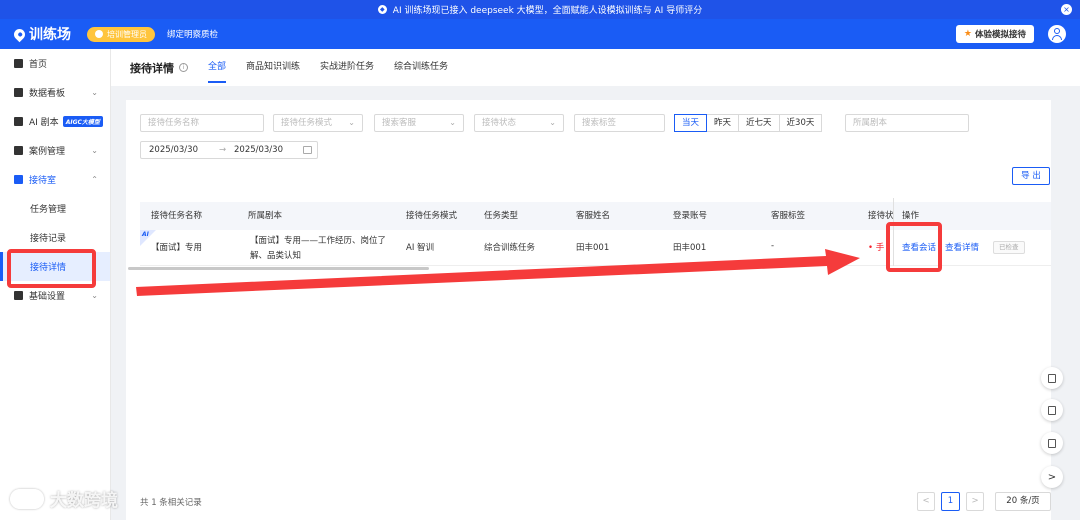  I want to click on watermark: 大数跨境, so click(64, 498).